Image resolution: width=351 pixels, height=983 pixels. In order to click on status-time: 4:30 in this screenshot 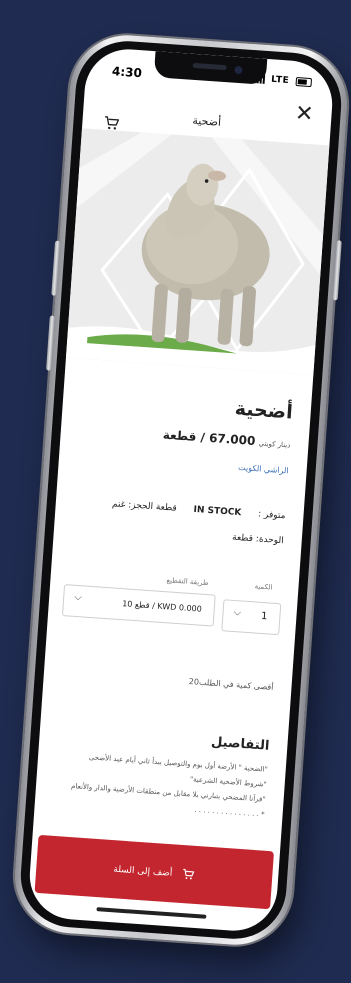, I will do `click(127, 72)`.